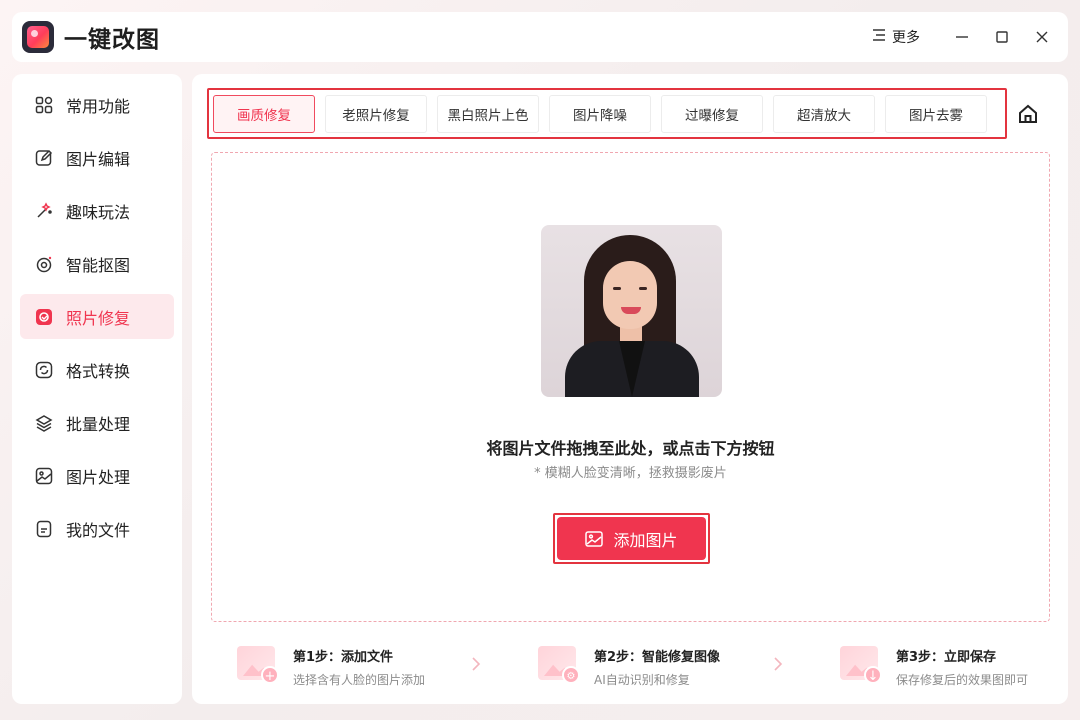 The height and width of the screenshot is (720, 1080). I want to click on step-desc: 保存修复后的效果图即可, so click(962, 680).